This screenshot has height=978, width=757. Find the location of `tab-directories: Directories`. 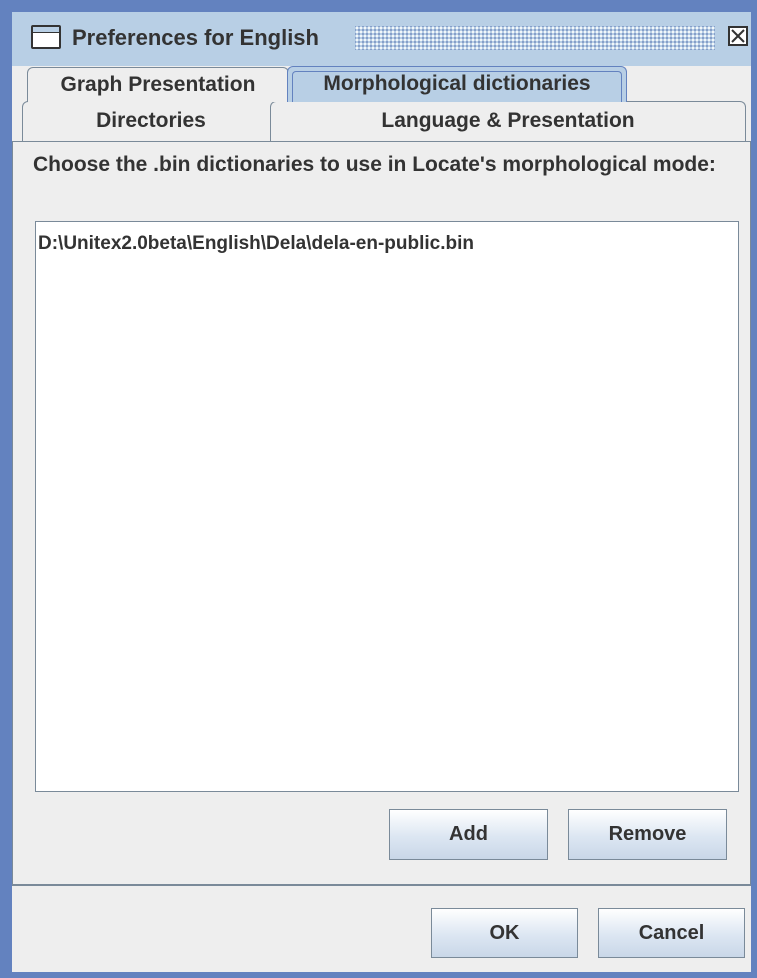

tab-directories: Directories is located at coordinates (151, 121).